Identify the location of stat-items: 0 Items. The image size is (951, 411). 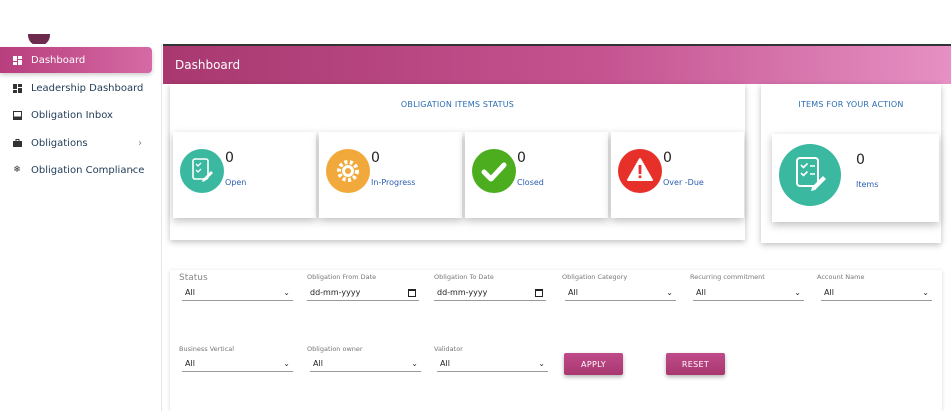
(855, 178).